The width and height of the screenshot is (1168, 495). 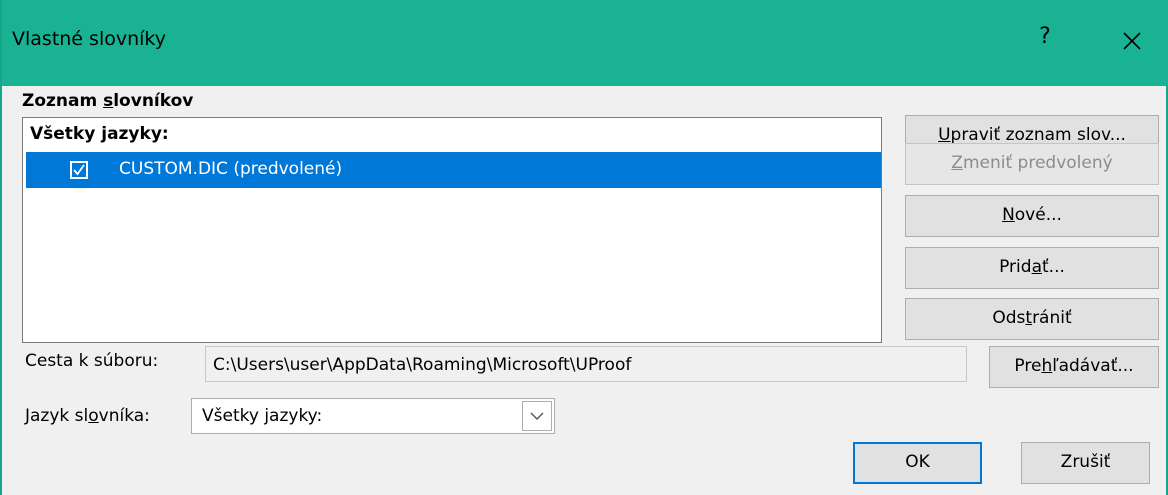 What do you see at coordinates (87, 416) in the screenshot?
I see `dictionary-language-label: Jazyk slovníka:` at bounding box center [87, 416].